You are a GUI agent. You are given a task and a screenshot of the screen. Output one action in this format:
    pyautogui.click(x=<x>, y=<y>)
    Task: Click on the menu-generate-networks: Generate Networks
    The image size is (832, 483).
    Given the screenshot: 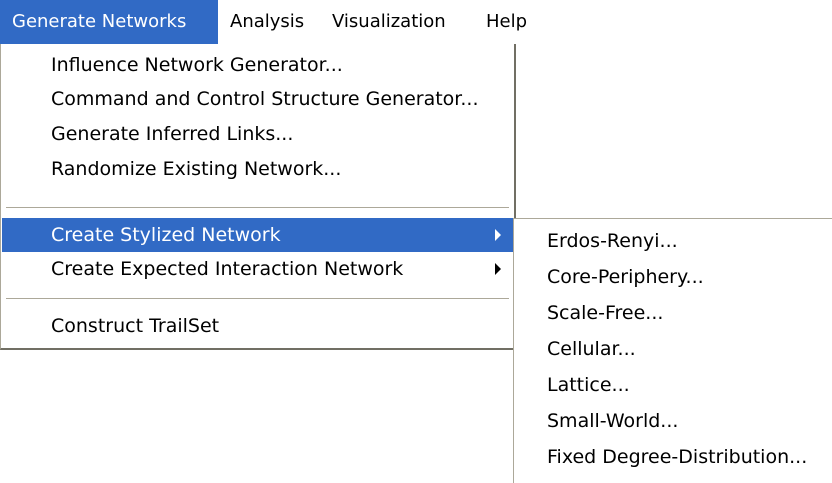 What is the action you would take?
    pyautogui.click(x=109, y=22)
    